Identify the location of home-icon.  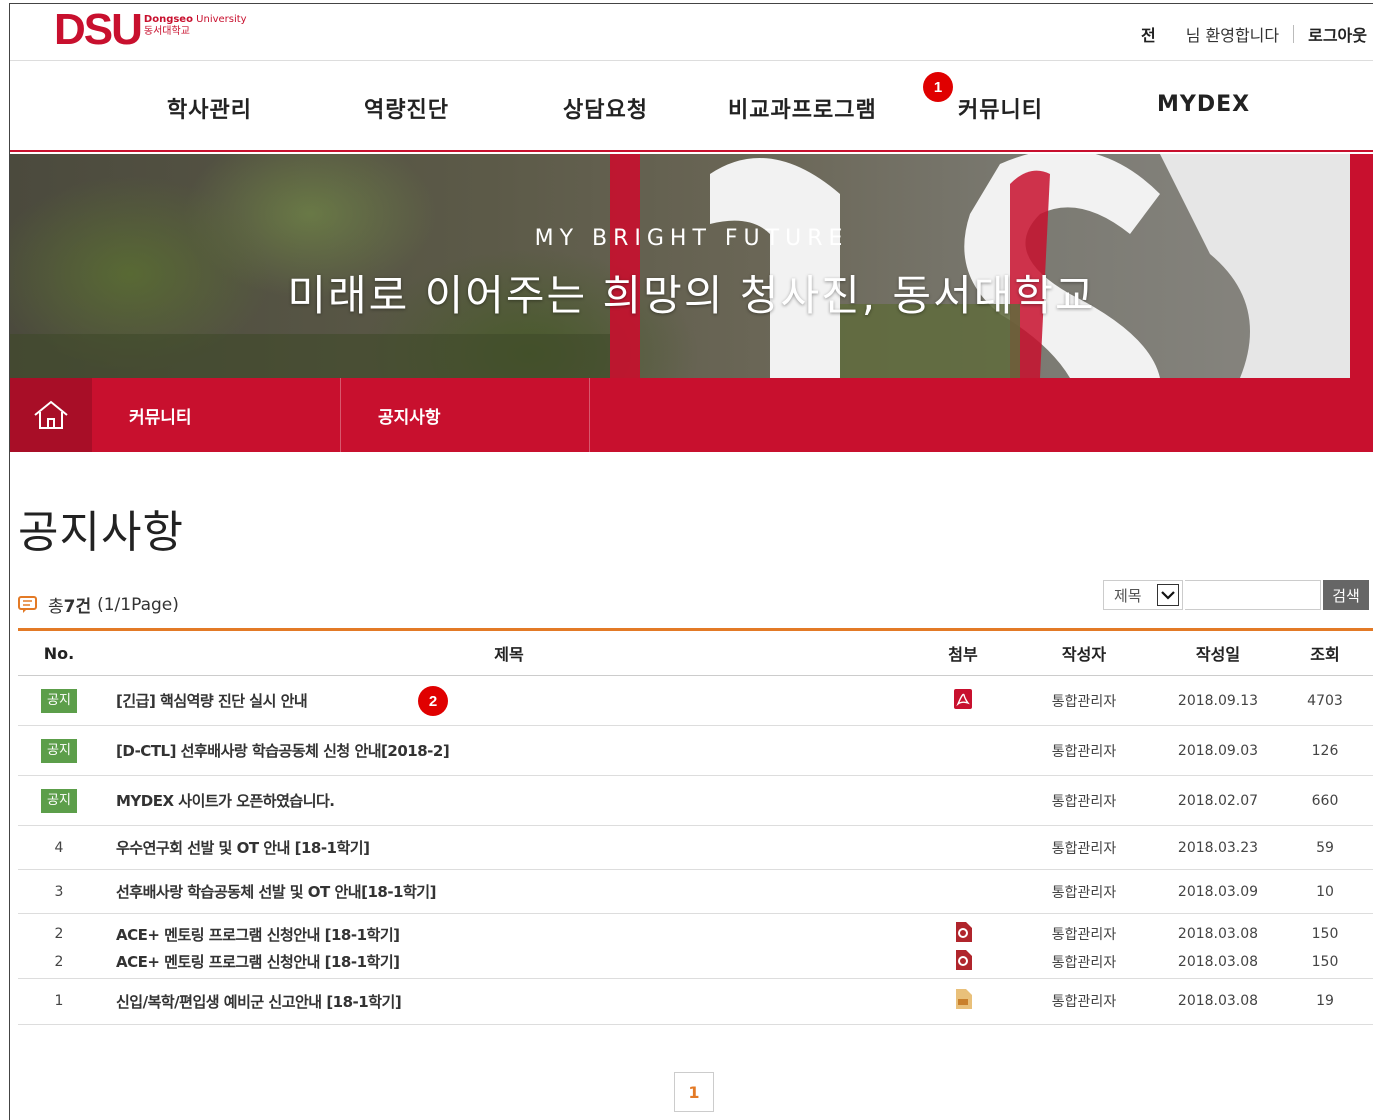
(51, 414).